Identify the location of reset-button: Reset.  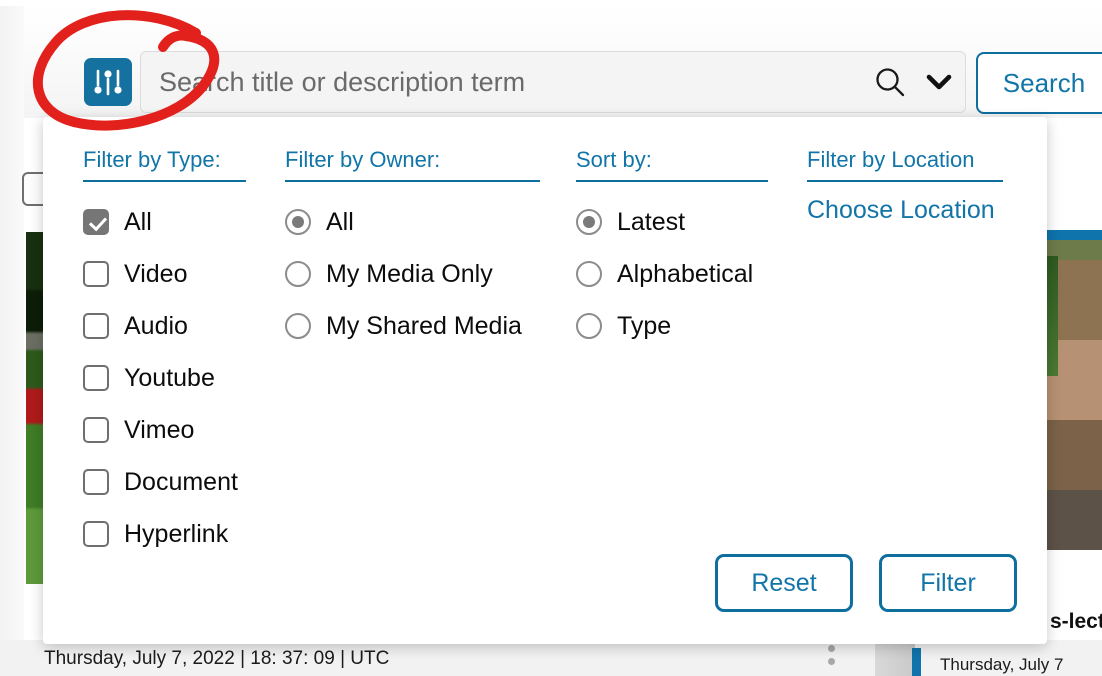
(784, 583).